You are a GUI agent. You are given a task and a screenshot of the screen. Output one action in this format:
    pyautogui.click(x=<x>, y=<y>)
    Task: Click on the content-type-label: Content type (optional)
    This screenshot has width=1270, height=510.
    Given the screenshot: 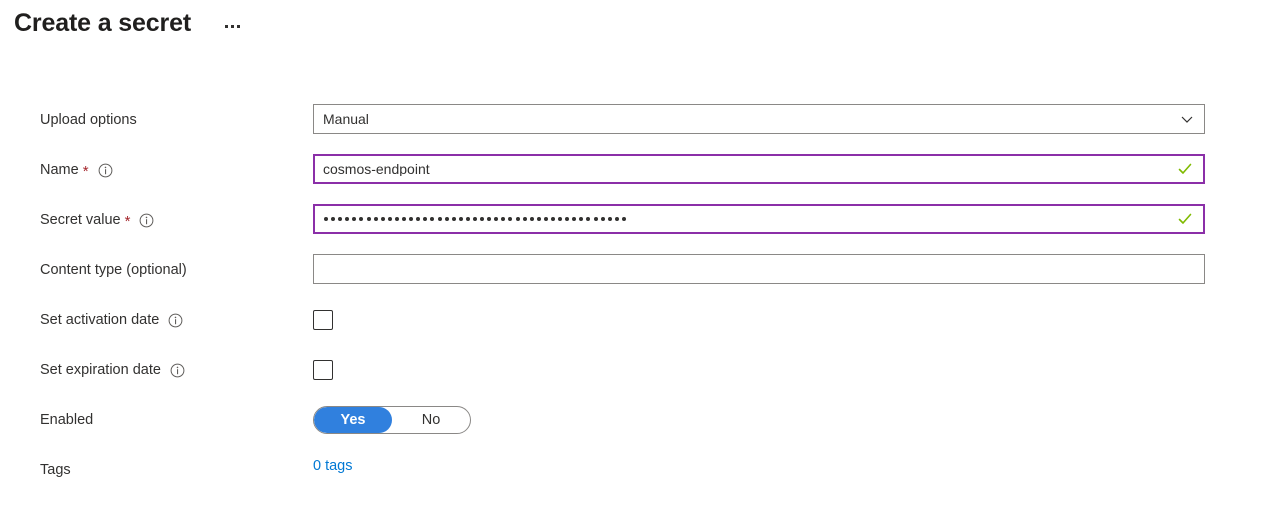 What is the action you would take?
    pyautogui.click(x=113, y=270)
    